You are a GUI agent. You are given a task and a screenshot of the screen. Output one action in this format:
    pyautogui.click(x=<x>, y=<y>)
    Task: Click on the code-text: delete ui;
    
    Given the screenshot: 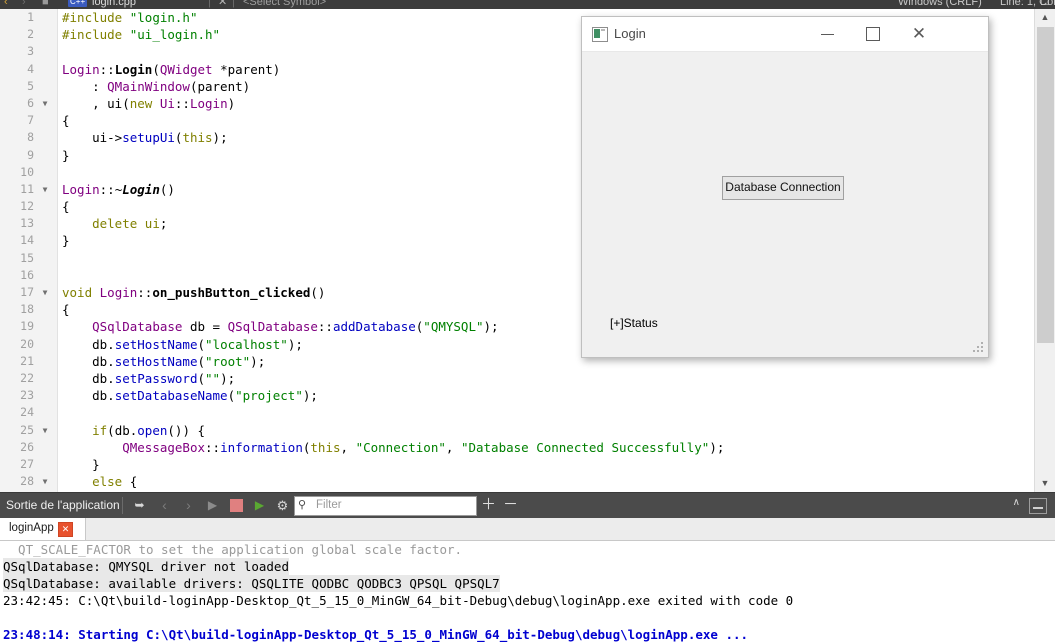 What is the action you would take?
    pyautogui.click(x=130, y=224)
    